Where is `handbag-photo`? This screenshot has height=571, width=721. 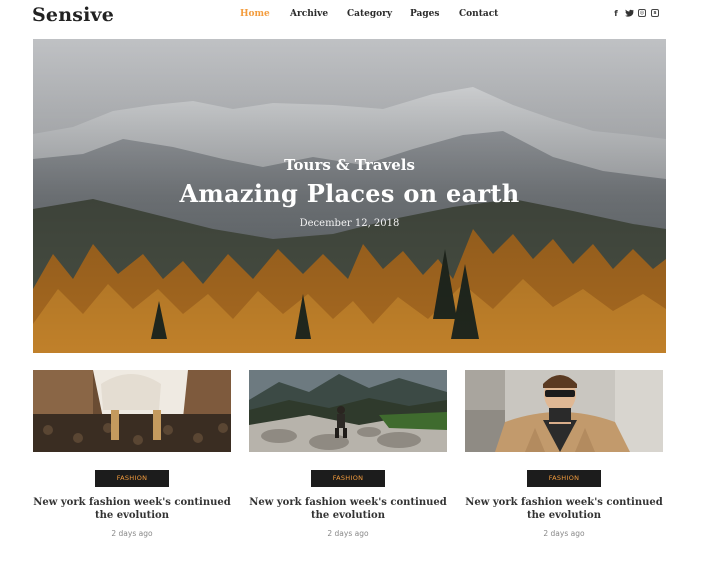
handbag-photo is located at coordinates (132, 411).